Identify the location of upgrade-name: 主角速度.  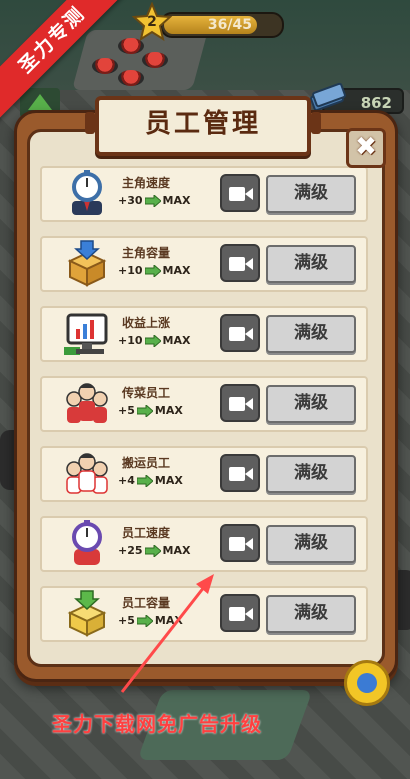
(146, 183).